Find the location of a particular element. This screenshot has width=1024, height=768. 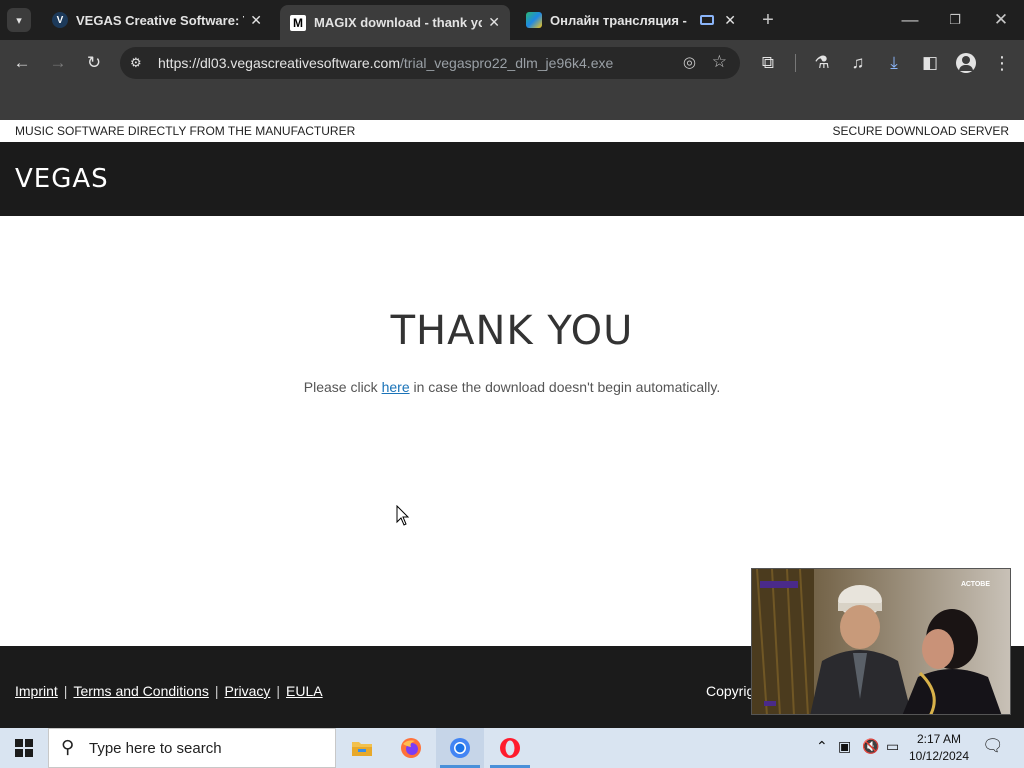

extensions-puzzle-icon: ⧉ is located at coordinates (768, 63).